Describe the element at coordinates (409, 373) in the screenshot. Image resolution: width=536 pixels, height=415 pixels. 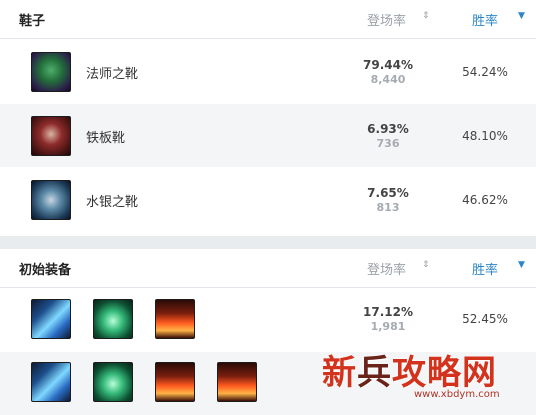
I see `watermark-logo-text: 新兵攻略网` at that location.